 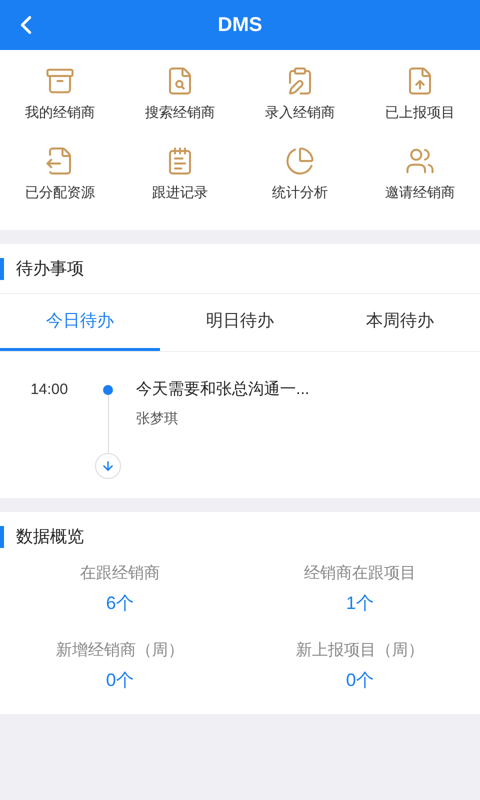 What do you see at coordinates (49, 390) in the screenshot?
I see `todo-time: 14:00` at bounding box center [49, 390].